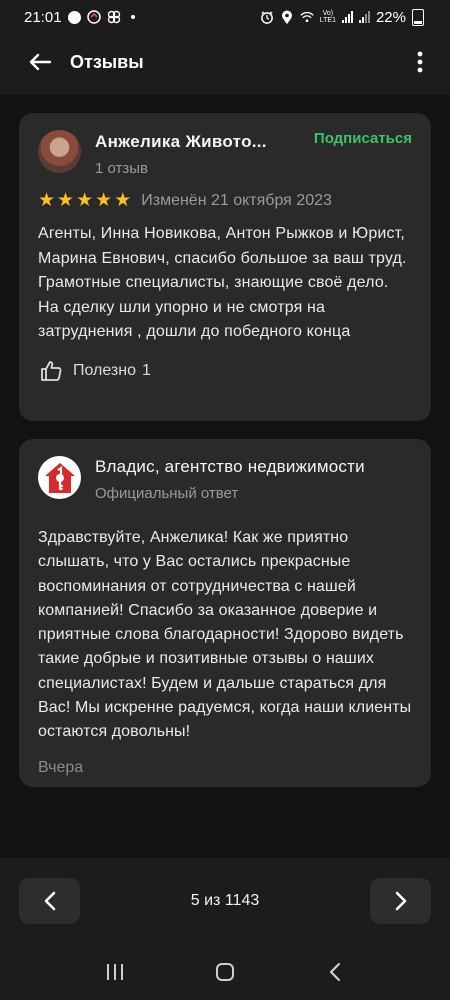  Describe the element at coordinates (225, 17) in the screenshot. I see `status-bar: 21:01 Vo) LTE1 22%` at that location.